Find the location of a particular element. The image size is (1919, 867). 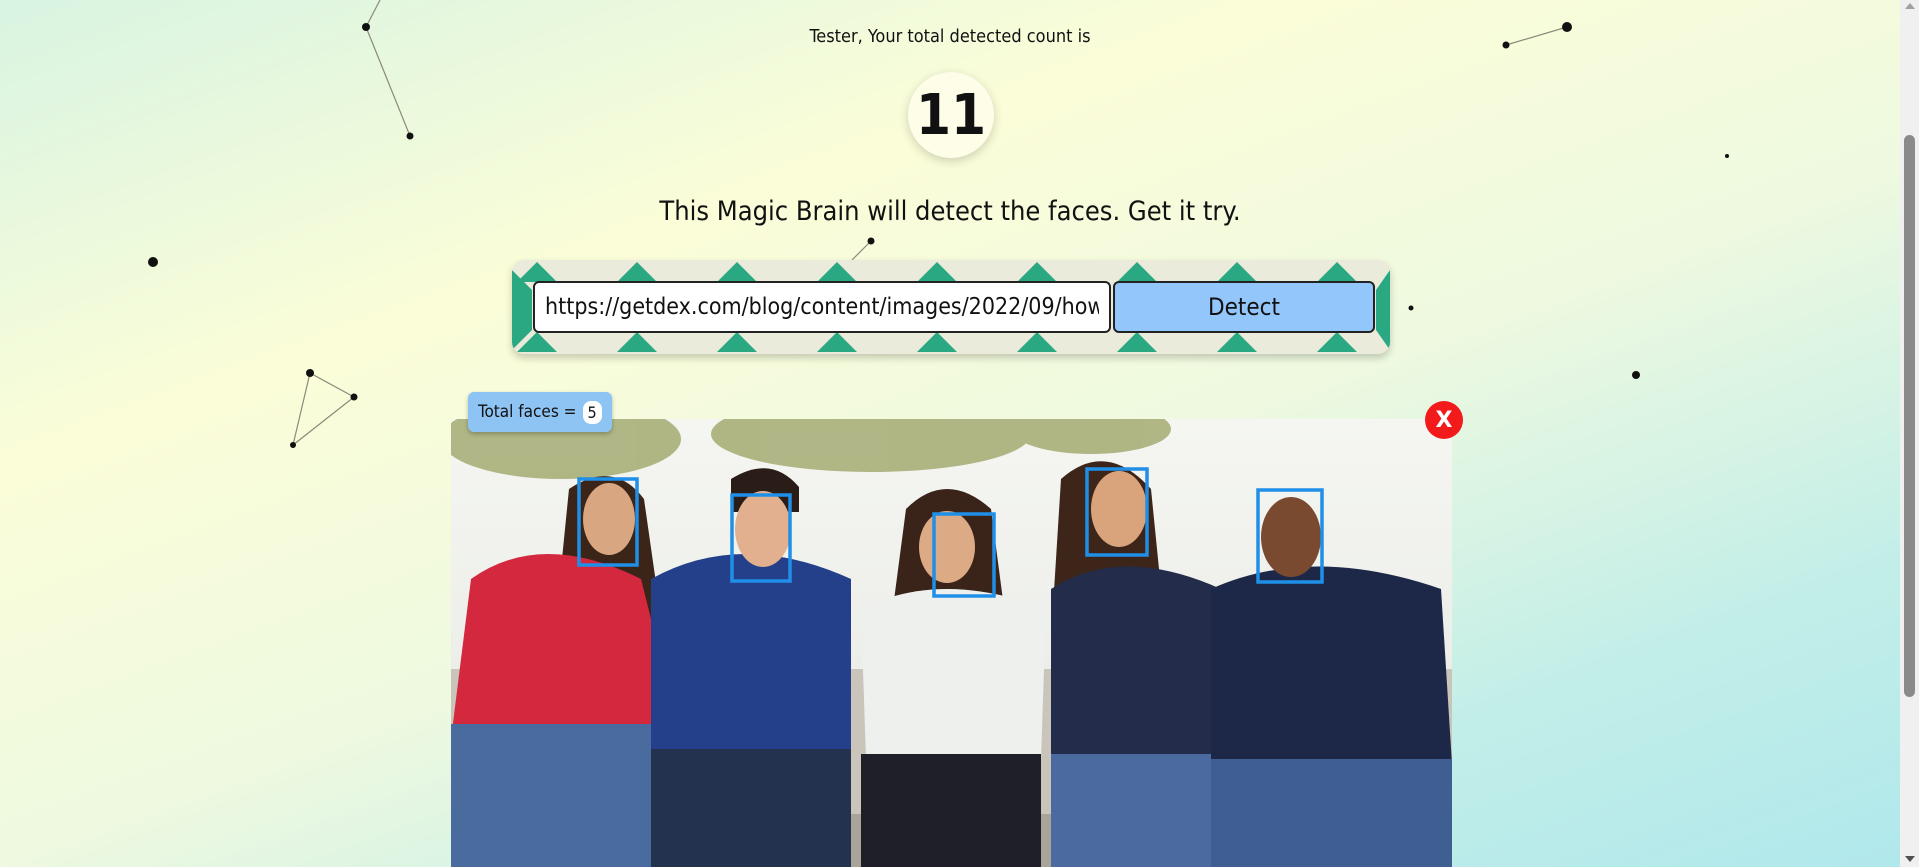

scrollbar-thumb is located at coordinates (1909, 416).